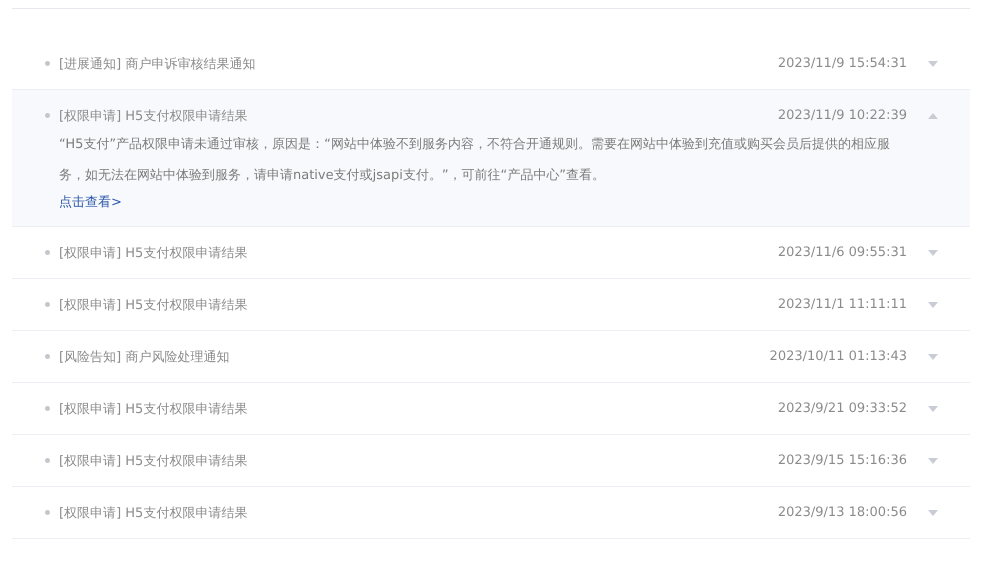  I want to click on message-title: [风险告知] 商户风险处理通知, so click(144, 357).